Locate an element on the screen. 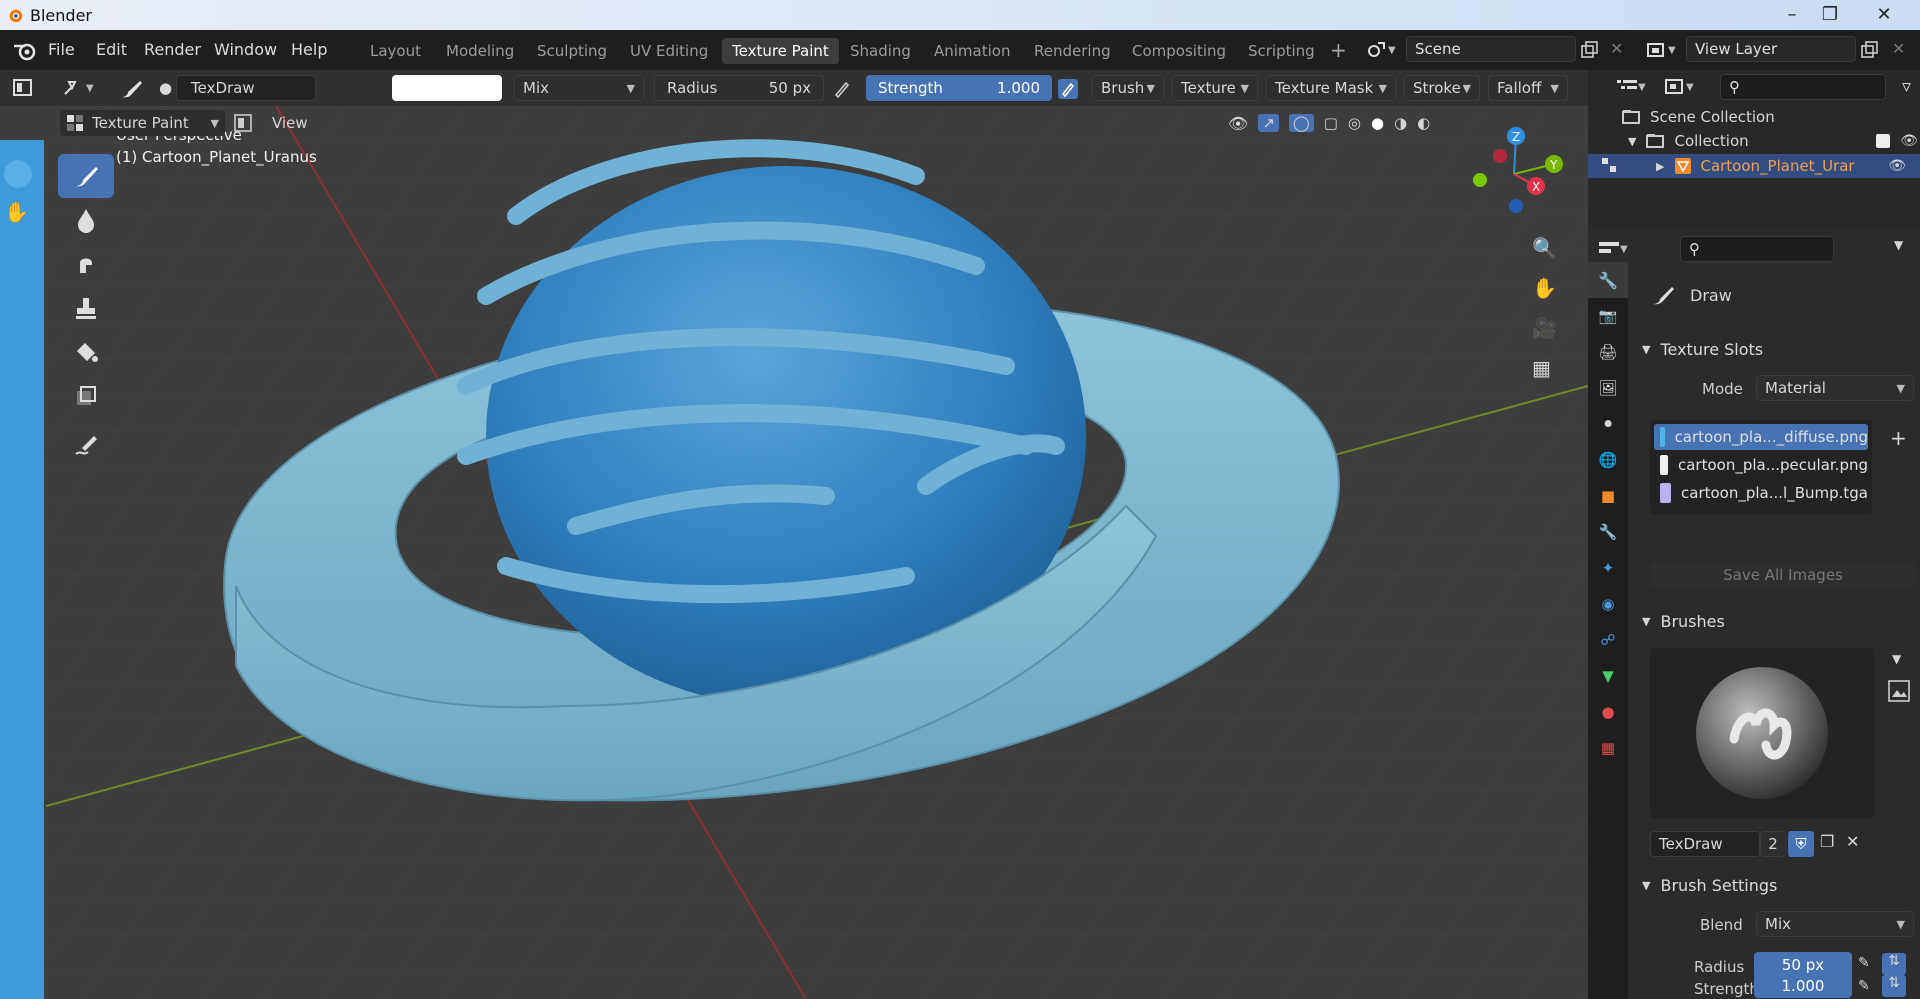  close-window-button: ✕ is located at coordinates (1884, 14).